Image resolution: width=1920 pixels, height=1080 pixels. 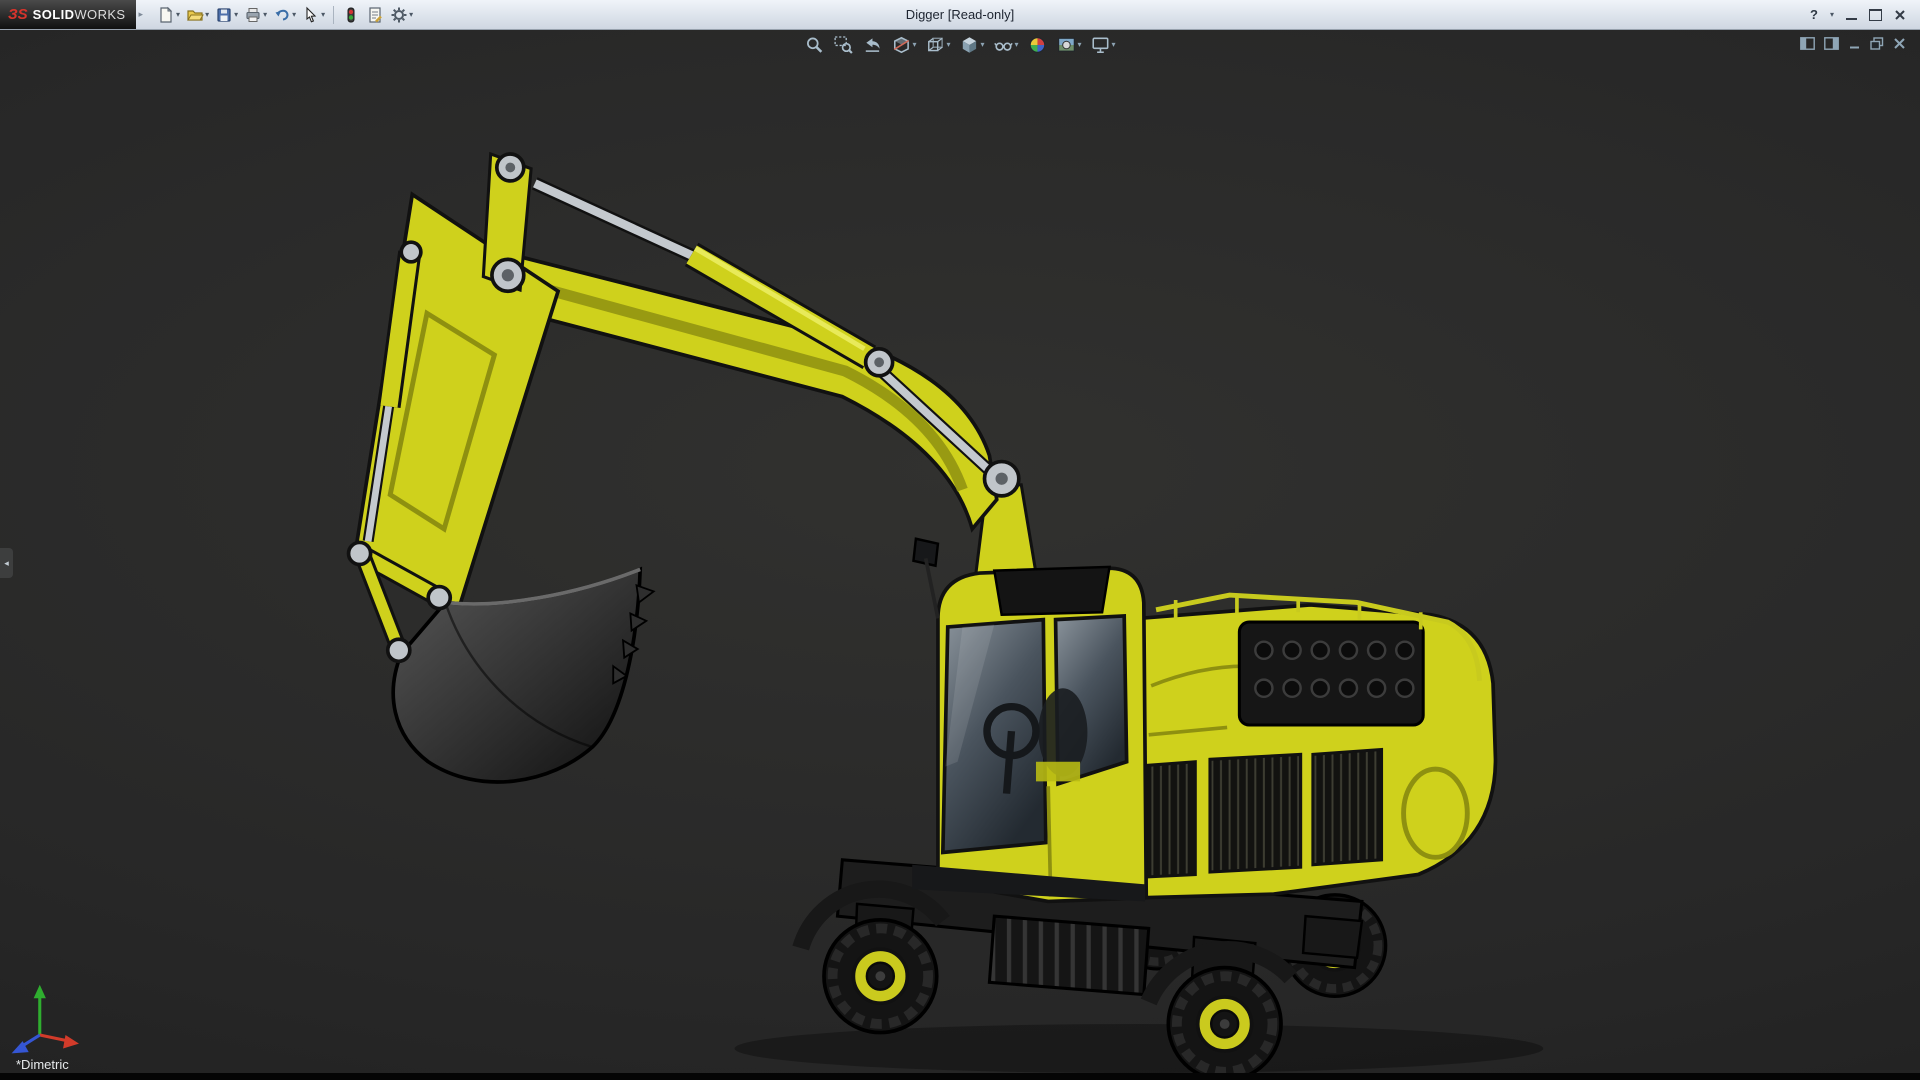 I want to click on zoom-to-fit-icon, so click(x=815, y=45).